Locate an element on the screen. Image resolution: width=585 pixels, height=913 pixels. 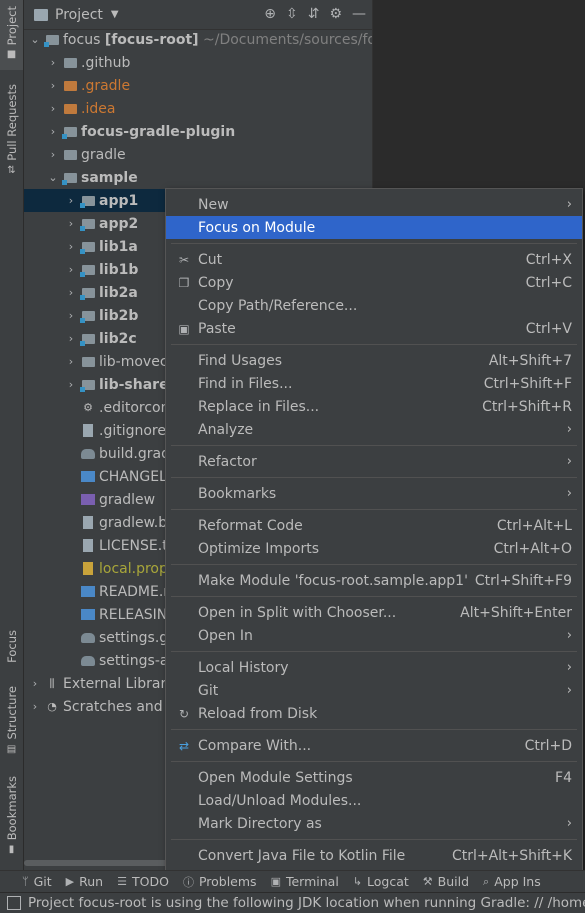
chevron-down-icon: ▼ is located at coordinates (115, 14).